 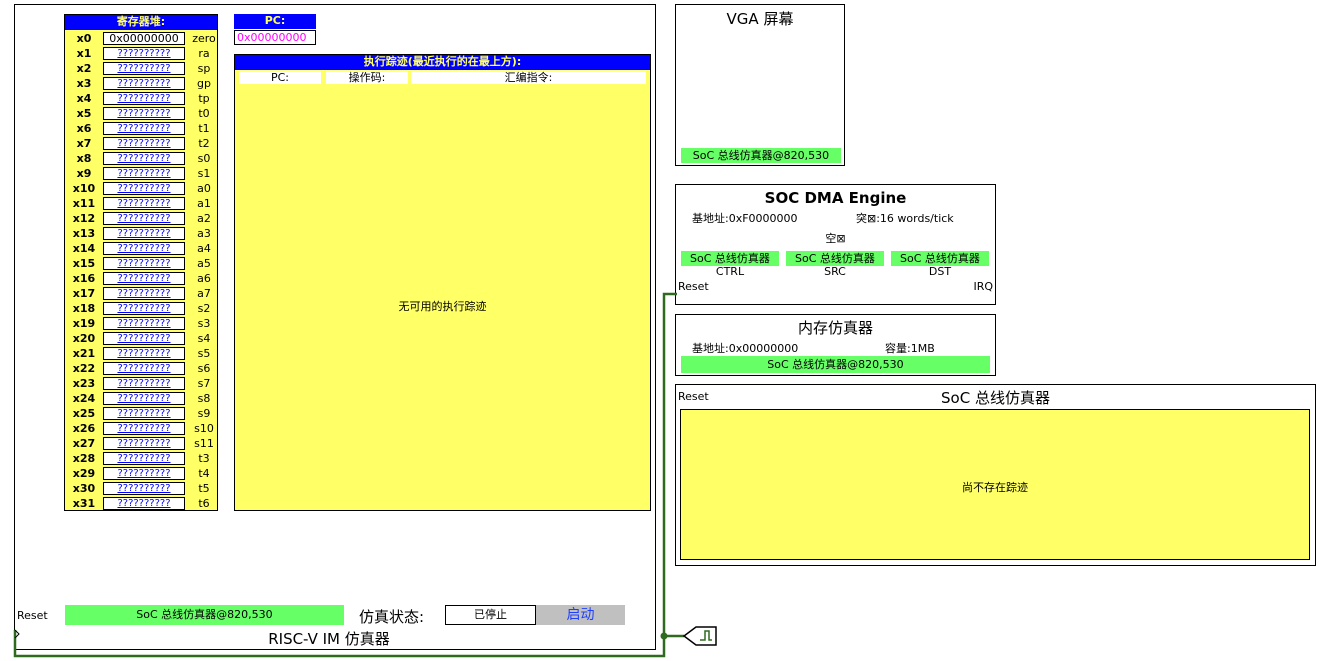 What do you see at coordinates (664, 636) in the screenshot?
I see `wire-junction` at bounding box center [664, 636].